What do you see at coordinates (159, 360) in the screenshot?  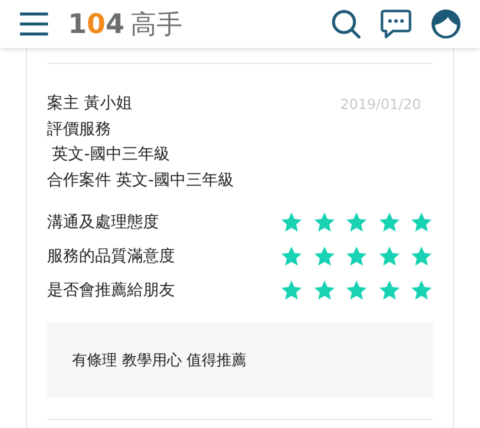 I see `comment-text: 有條理 教學用心 值得推薦` at bounding box center [159, 360].